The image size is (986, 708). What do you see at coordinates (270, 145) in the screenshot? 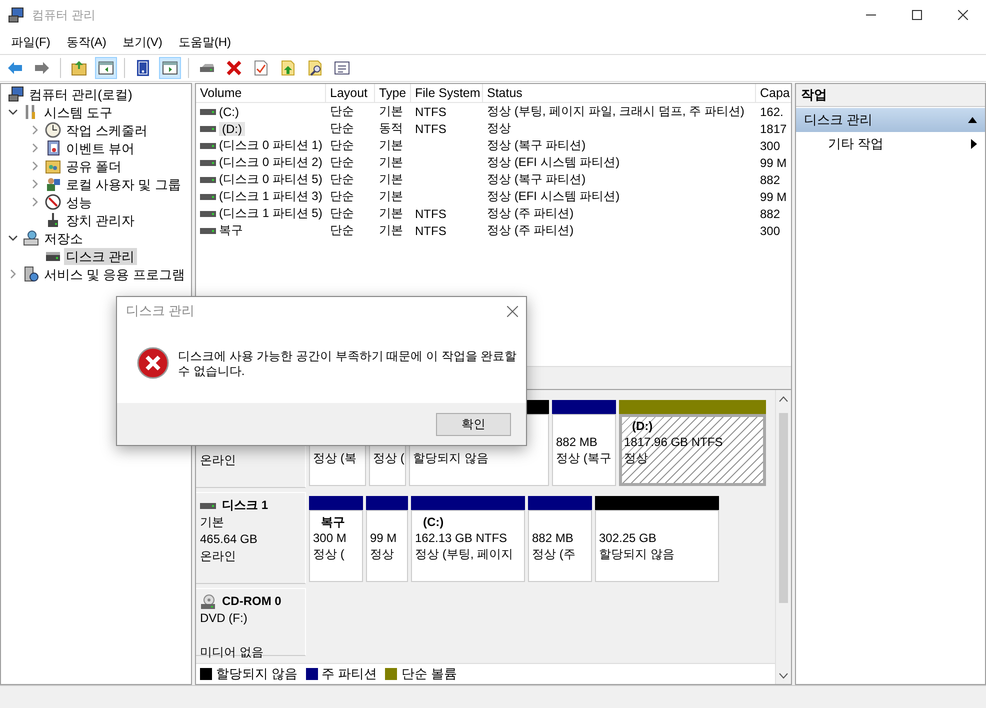
I see `drive-label: (디스크 0 파티션 1)` at bounding box center [270, 145].